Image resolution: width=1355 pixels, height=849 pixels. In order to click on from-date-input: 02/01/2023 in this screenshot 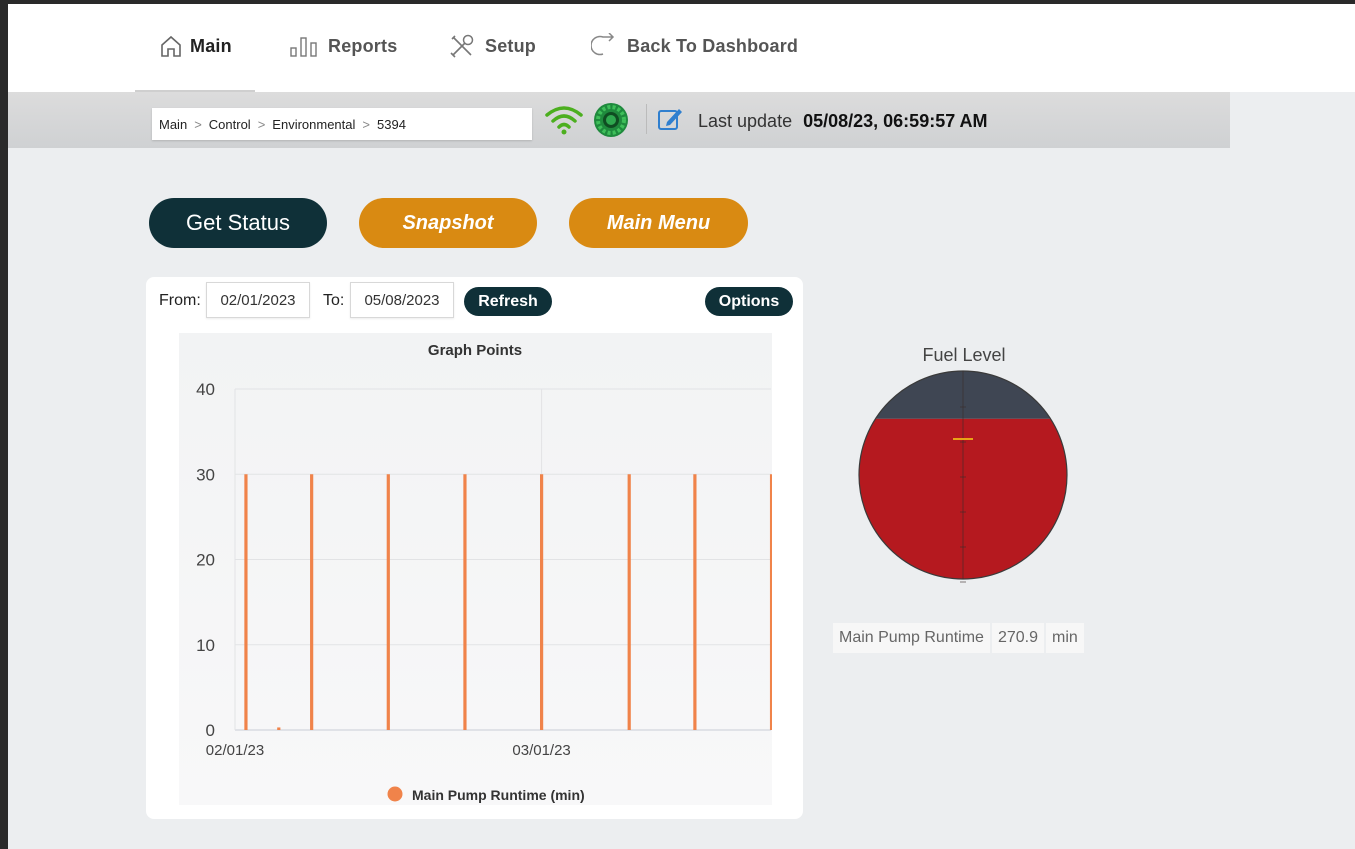, I will do `click(258, 300)`.